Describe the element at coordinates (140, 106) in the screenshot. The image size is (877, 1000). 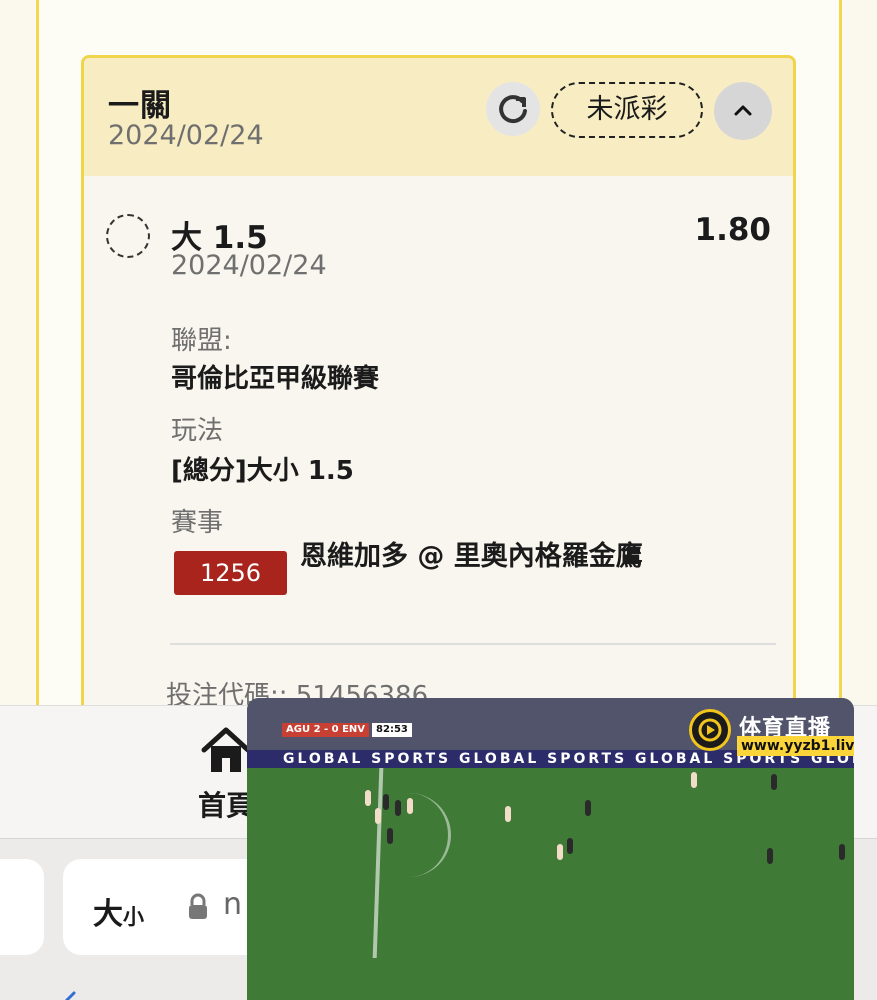
I see `bet-type-title: 一關` at that location.